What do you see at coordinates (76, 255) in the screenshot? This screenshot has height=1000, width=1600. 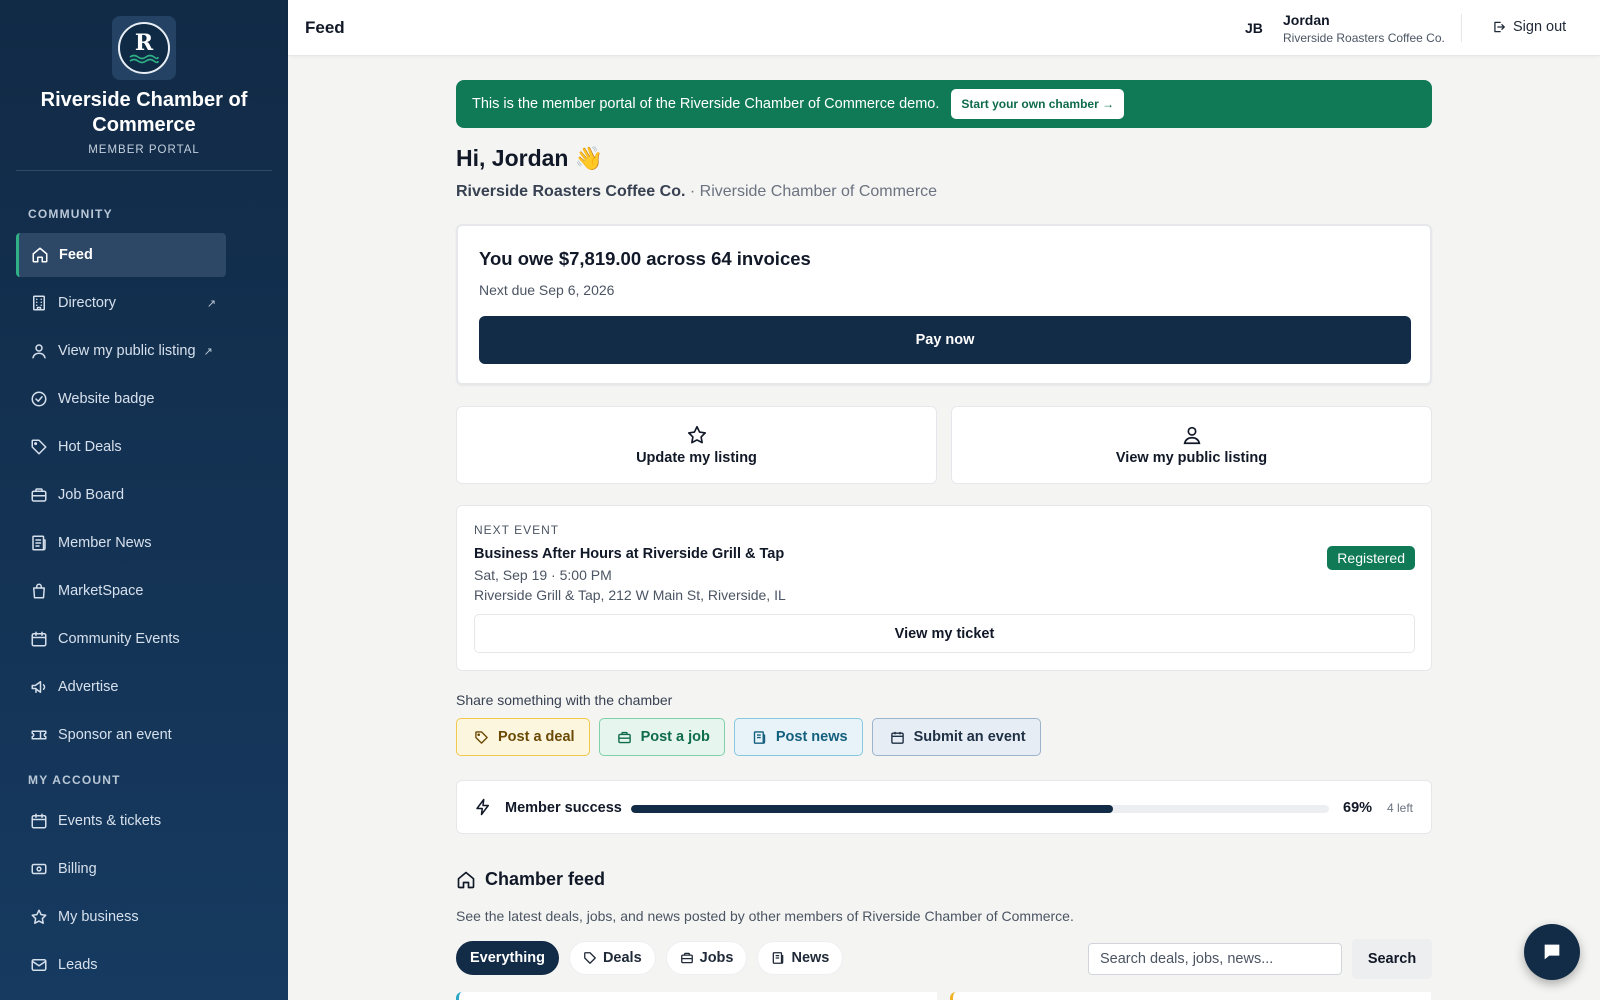 I see `sidebar-item-label: Feed` at bounding box center [76, 255].